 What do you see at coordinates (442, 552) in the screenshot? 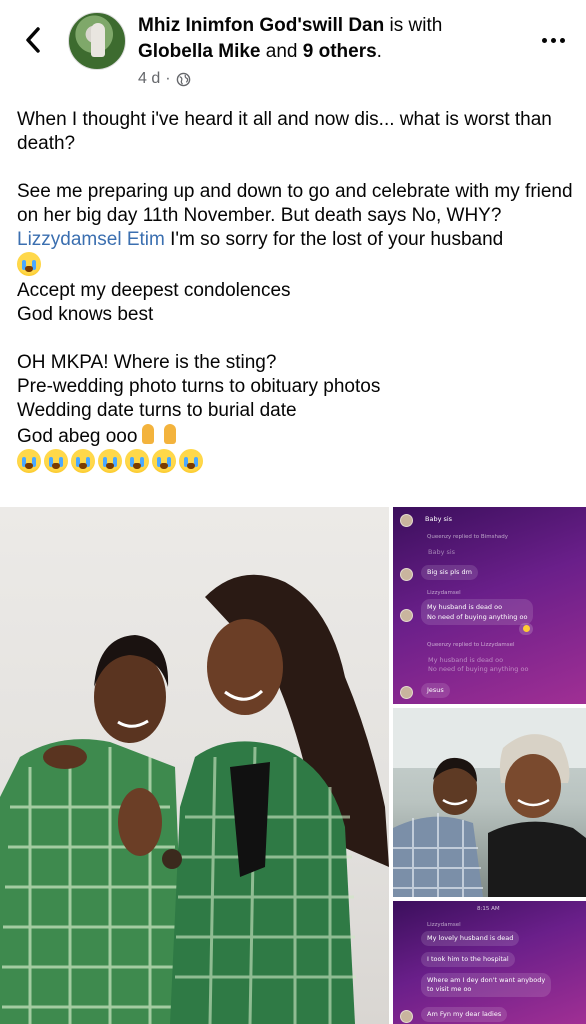
I see `quoted-message: Baby sis` at bounding box center [442, 552].